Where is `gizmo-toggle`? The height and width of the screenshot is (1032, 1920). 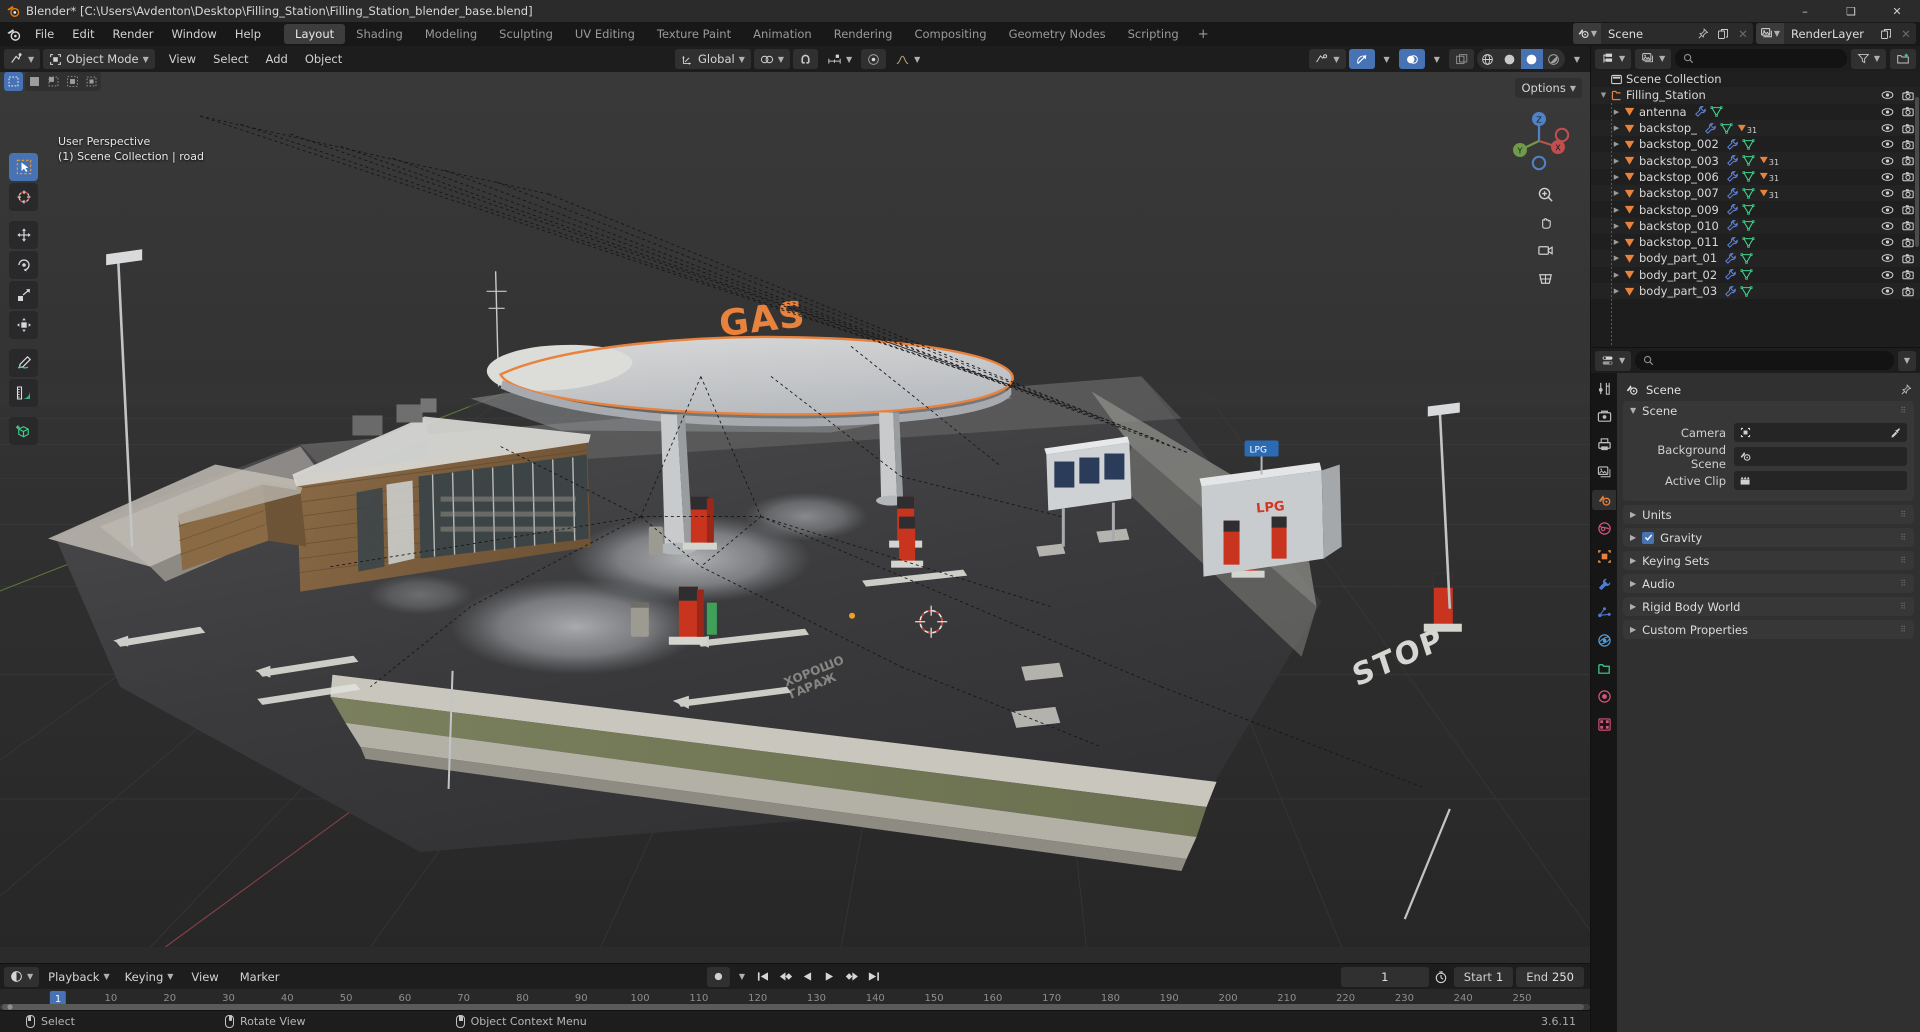
gizmo-toggle is located at coordinates (1361, 59).